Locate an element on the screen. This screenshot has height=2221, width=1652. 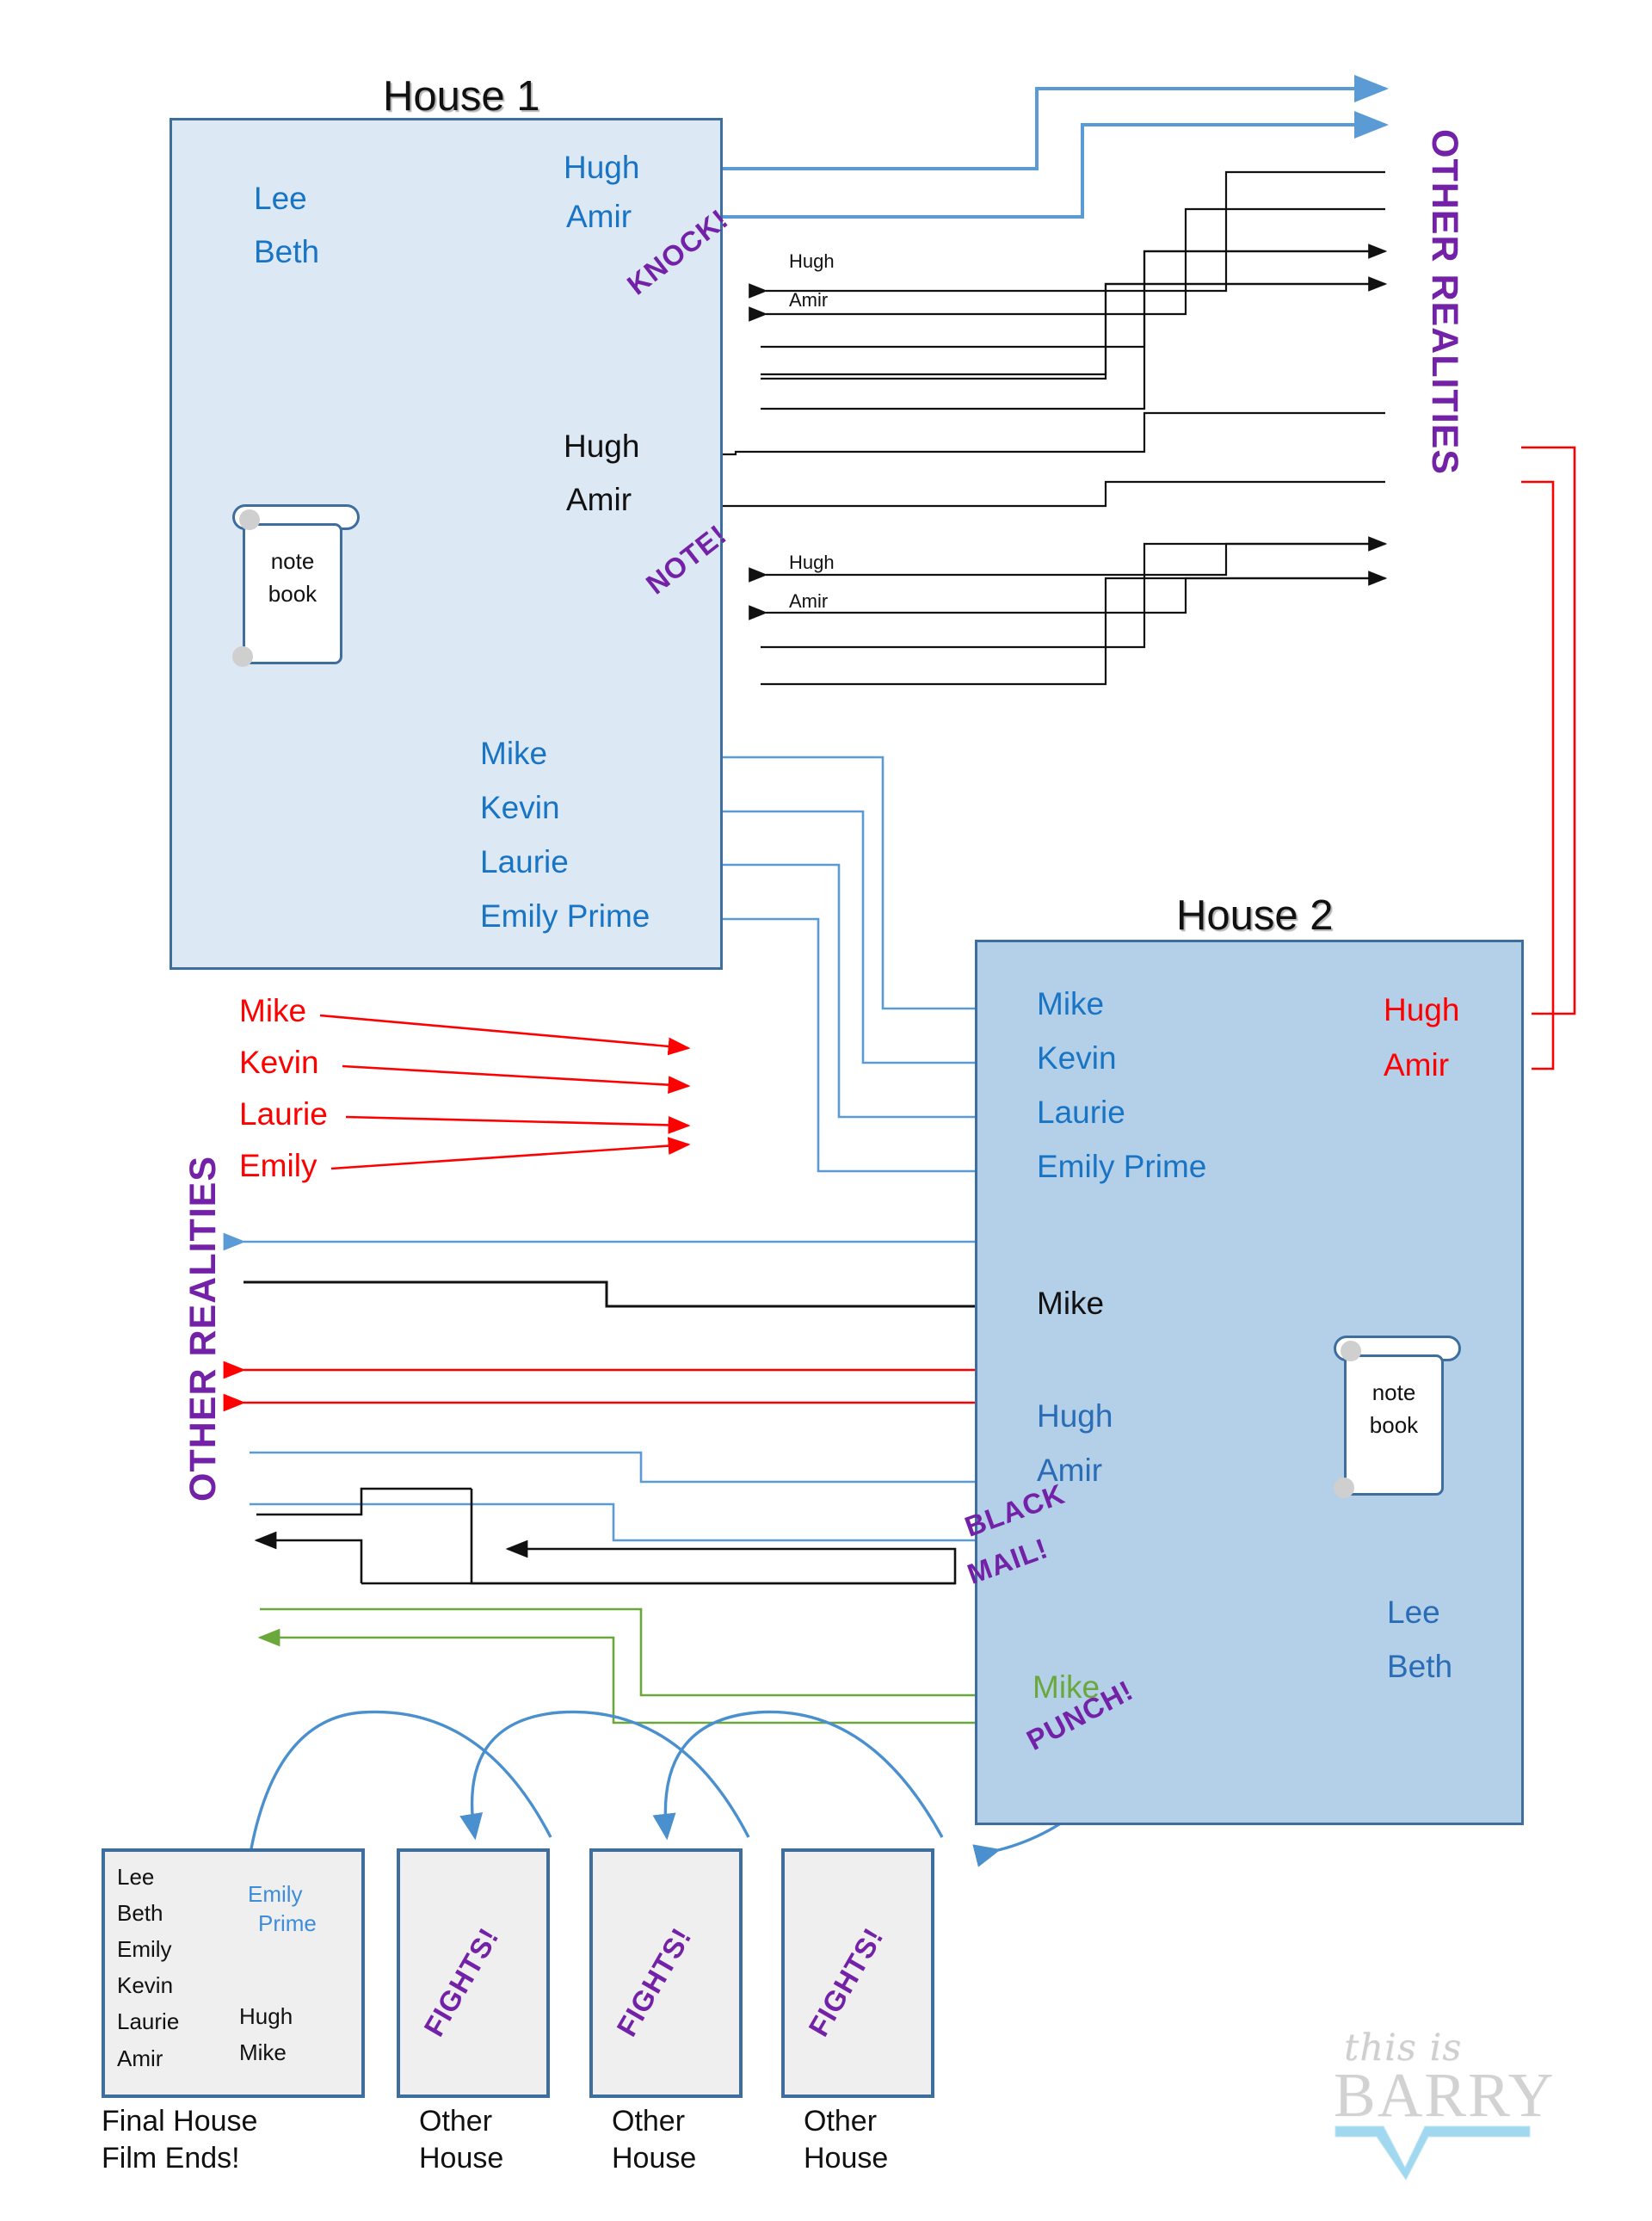
house1-exit-laurie: Laurie is located at coordinates (524, 861).